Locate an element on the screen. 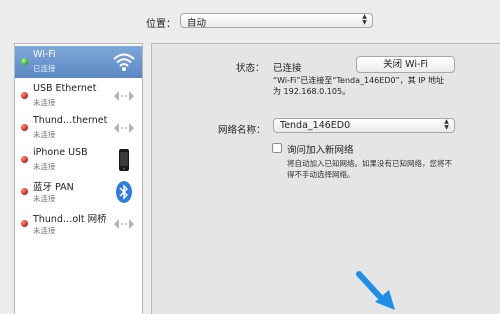 Image resolution: width=500 pixels, height=314 pixels. status-description-line: “Wi-Fi”已连接至“Tenda_146ED0”，其 IP 地址 is located at coordinates (359, 80).